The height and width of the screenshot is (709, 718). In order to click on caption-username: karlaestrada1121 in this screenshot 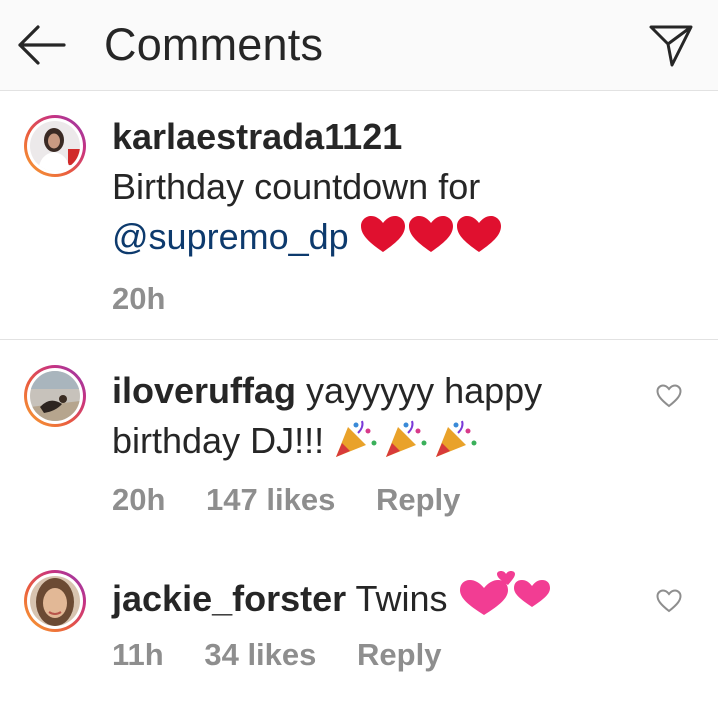, I will do `click(257, 136)`.